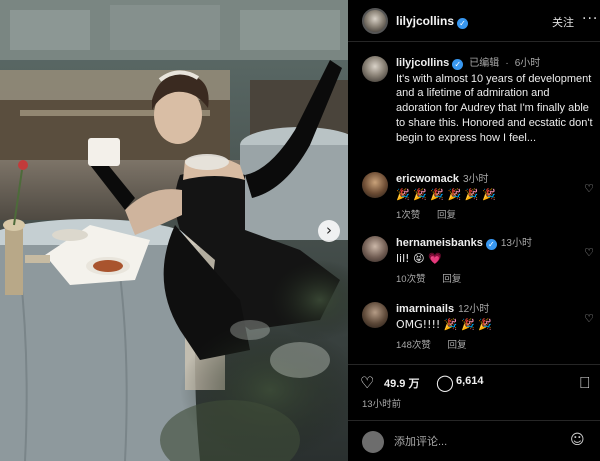 This screenshot has width=600, height=461. What do you see at coordinates (478, 260) in the screenshot?
I see `comment-item: hernameisbanks ✓ 13小时 lil! 😝 💗 10次赞 回复 ♡` at bounding box center [478, 260].